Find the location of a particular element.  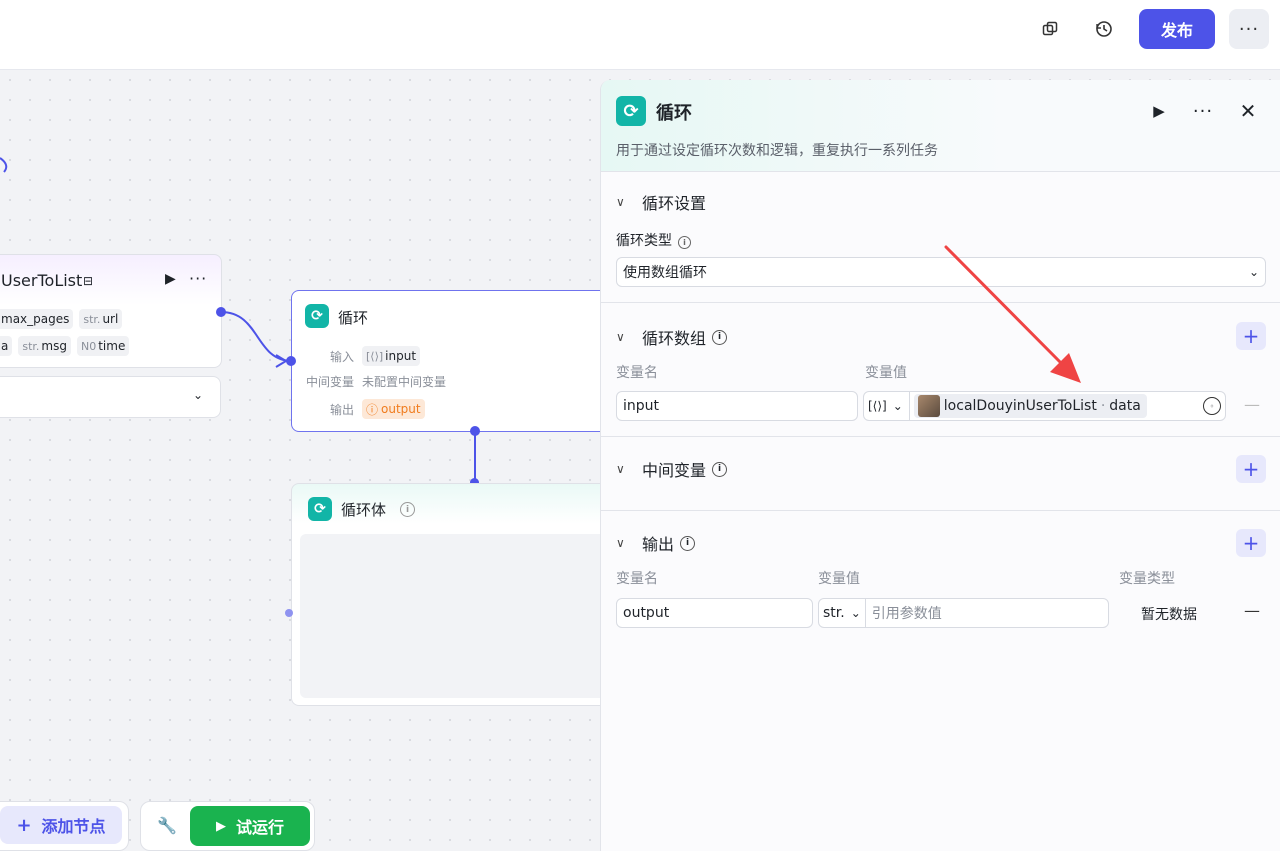

array-var-name-input: input is located at coordinates (737, 406).